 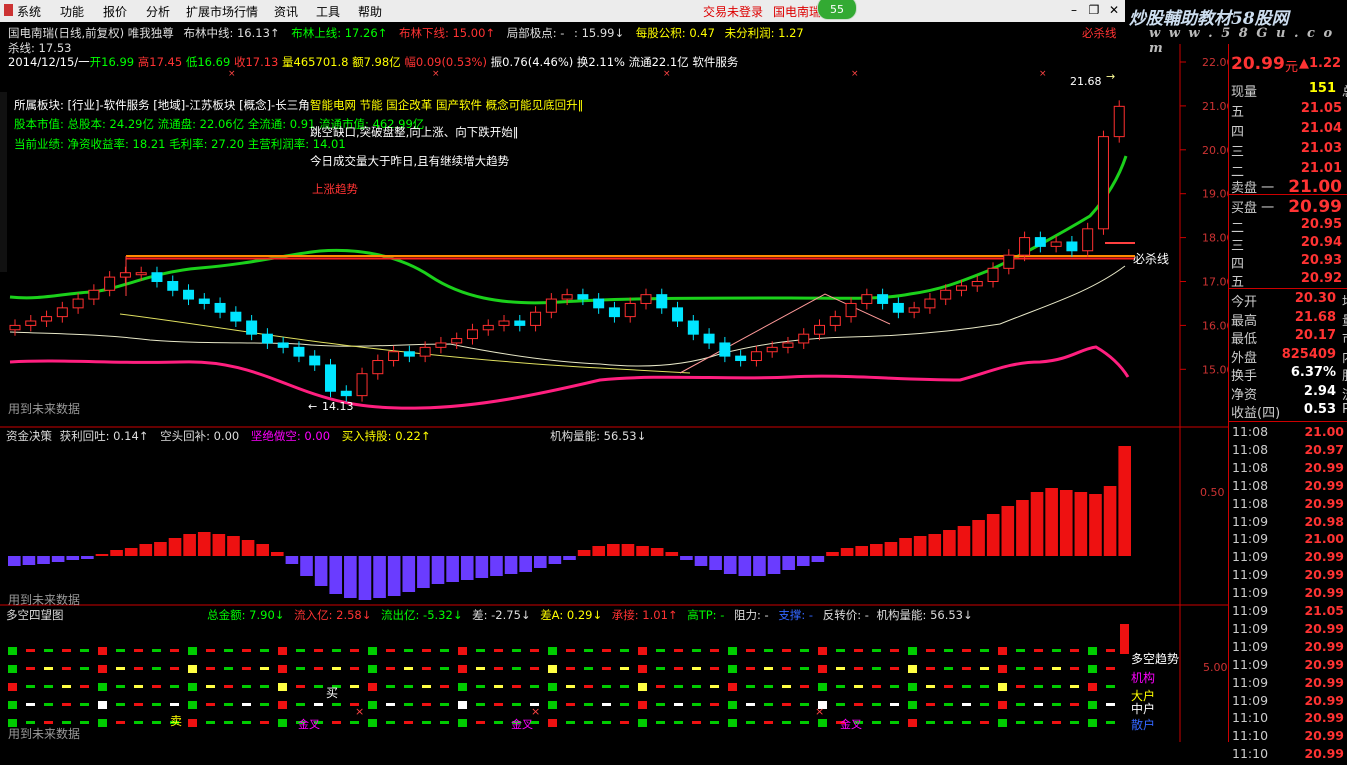 What do you see at coordinates (1238, 152) in the screenshot?
I see `ask-level-3-label: 三` at bounding box center [1238, 152].